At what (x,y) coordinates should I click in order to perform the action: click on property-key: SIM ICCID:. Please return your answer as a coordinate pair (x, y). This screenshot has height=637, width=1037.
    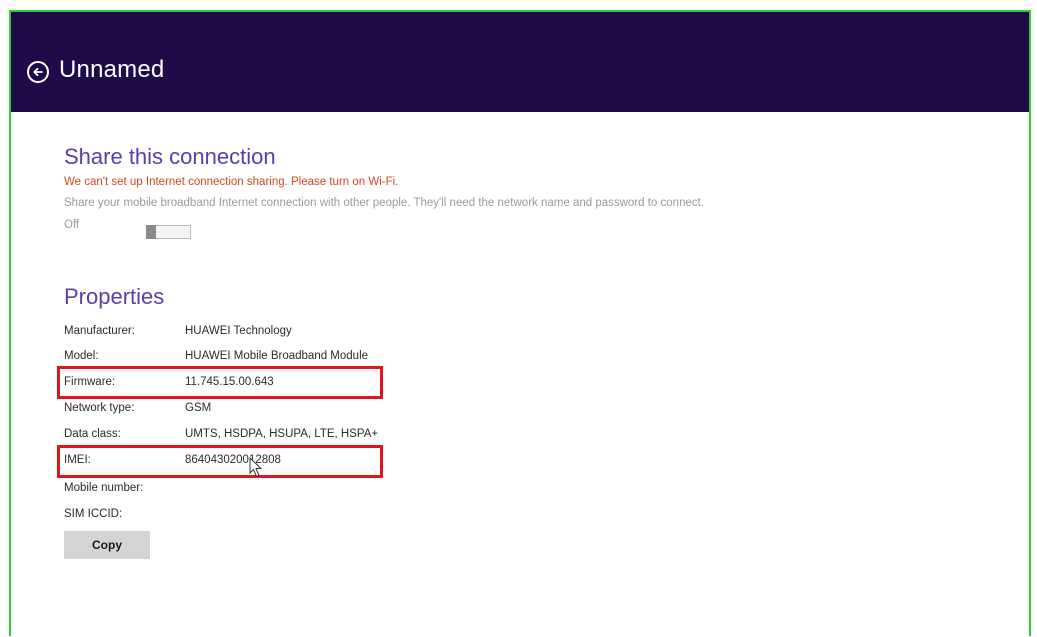
    Looking at the image, I should click on (93, 514).